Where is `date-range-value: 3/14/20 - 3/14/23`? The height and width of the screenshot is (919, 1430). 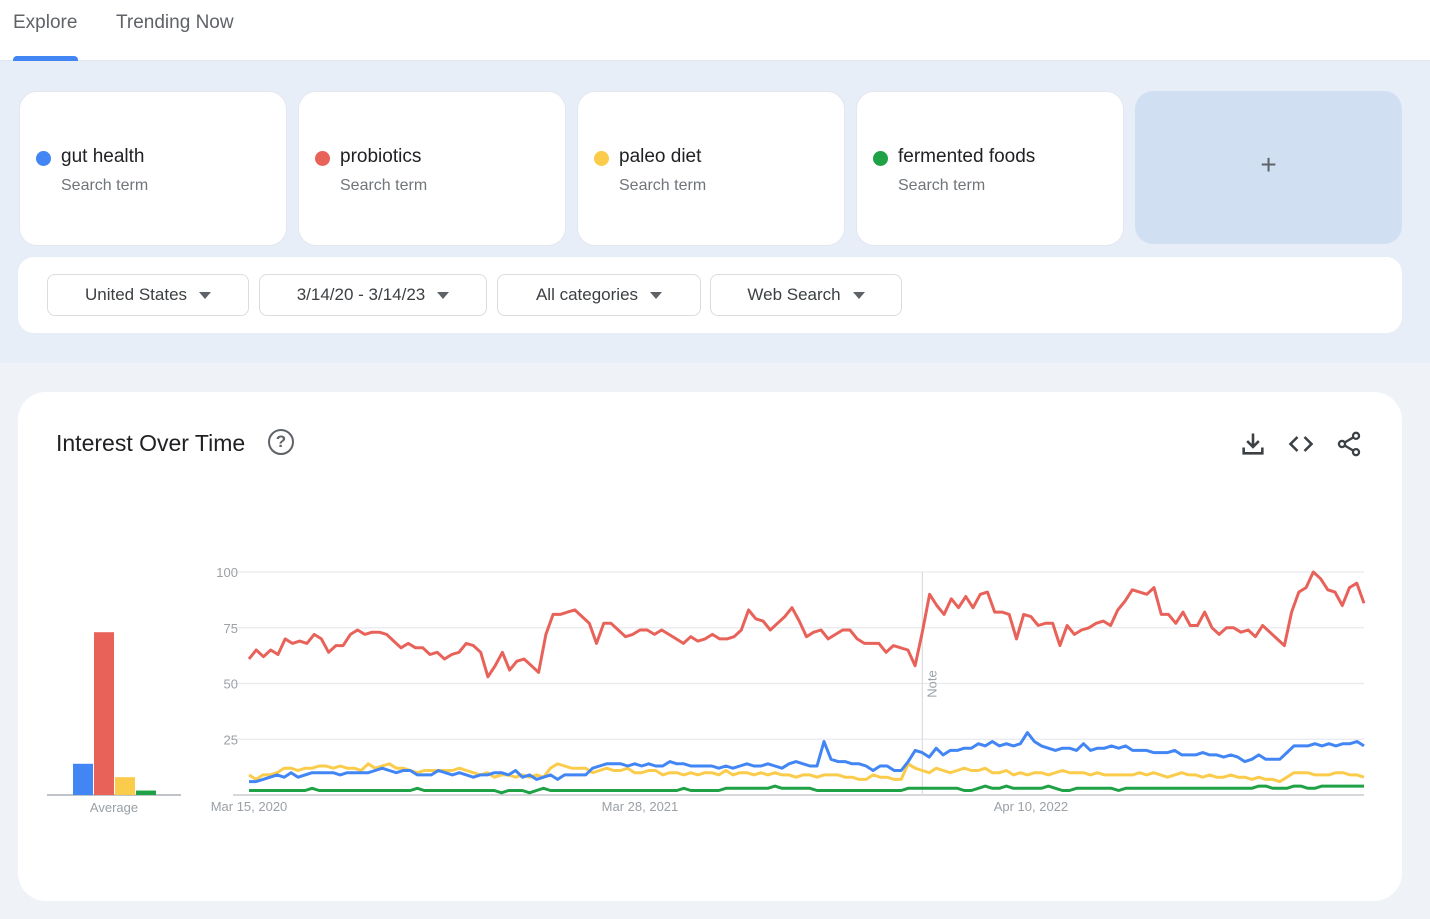
date-range-value: 3/14/20 - 3/14/23 is located at coordinates (361, 294).